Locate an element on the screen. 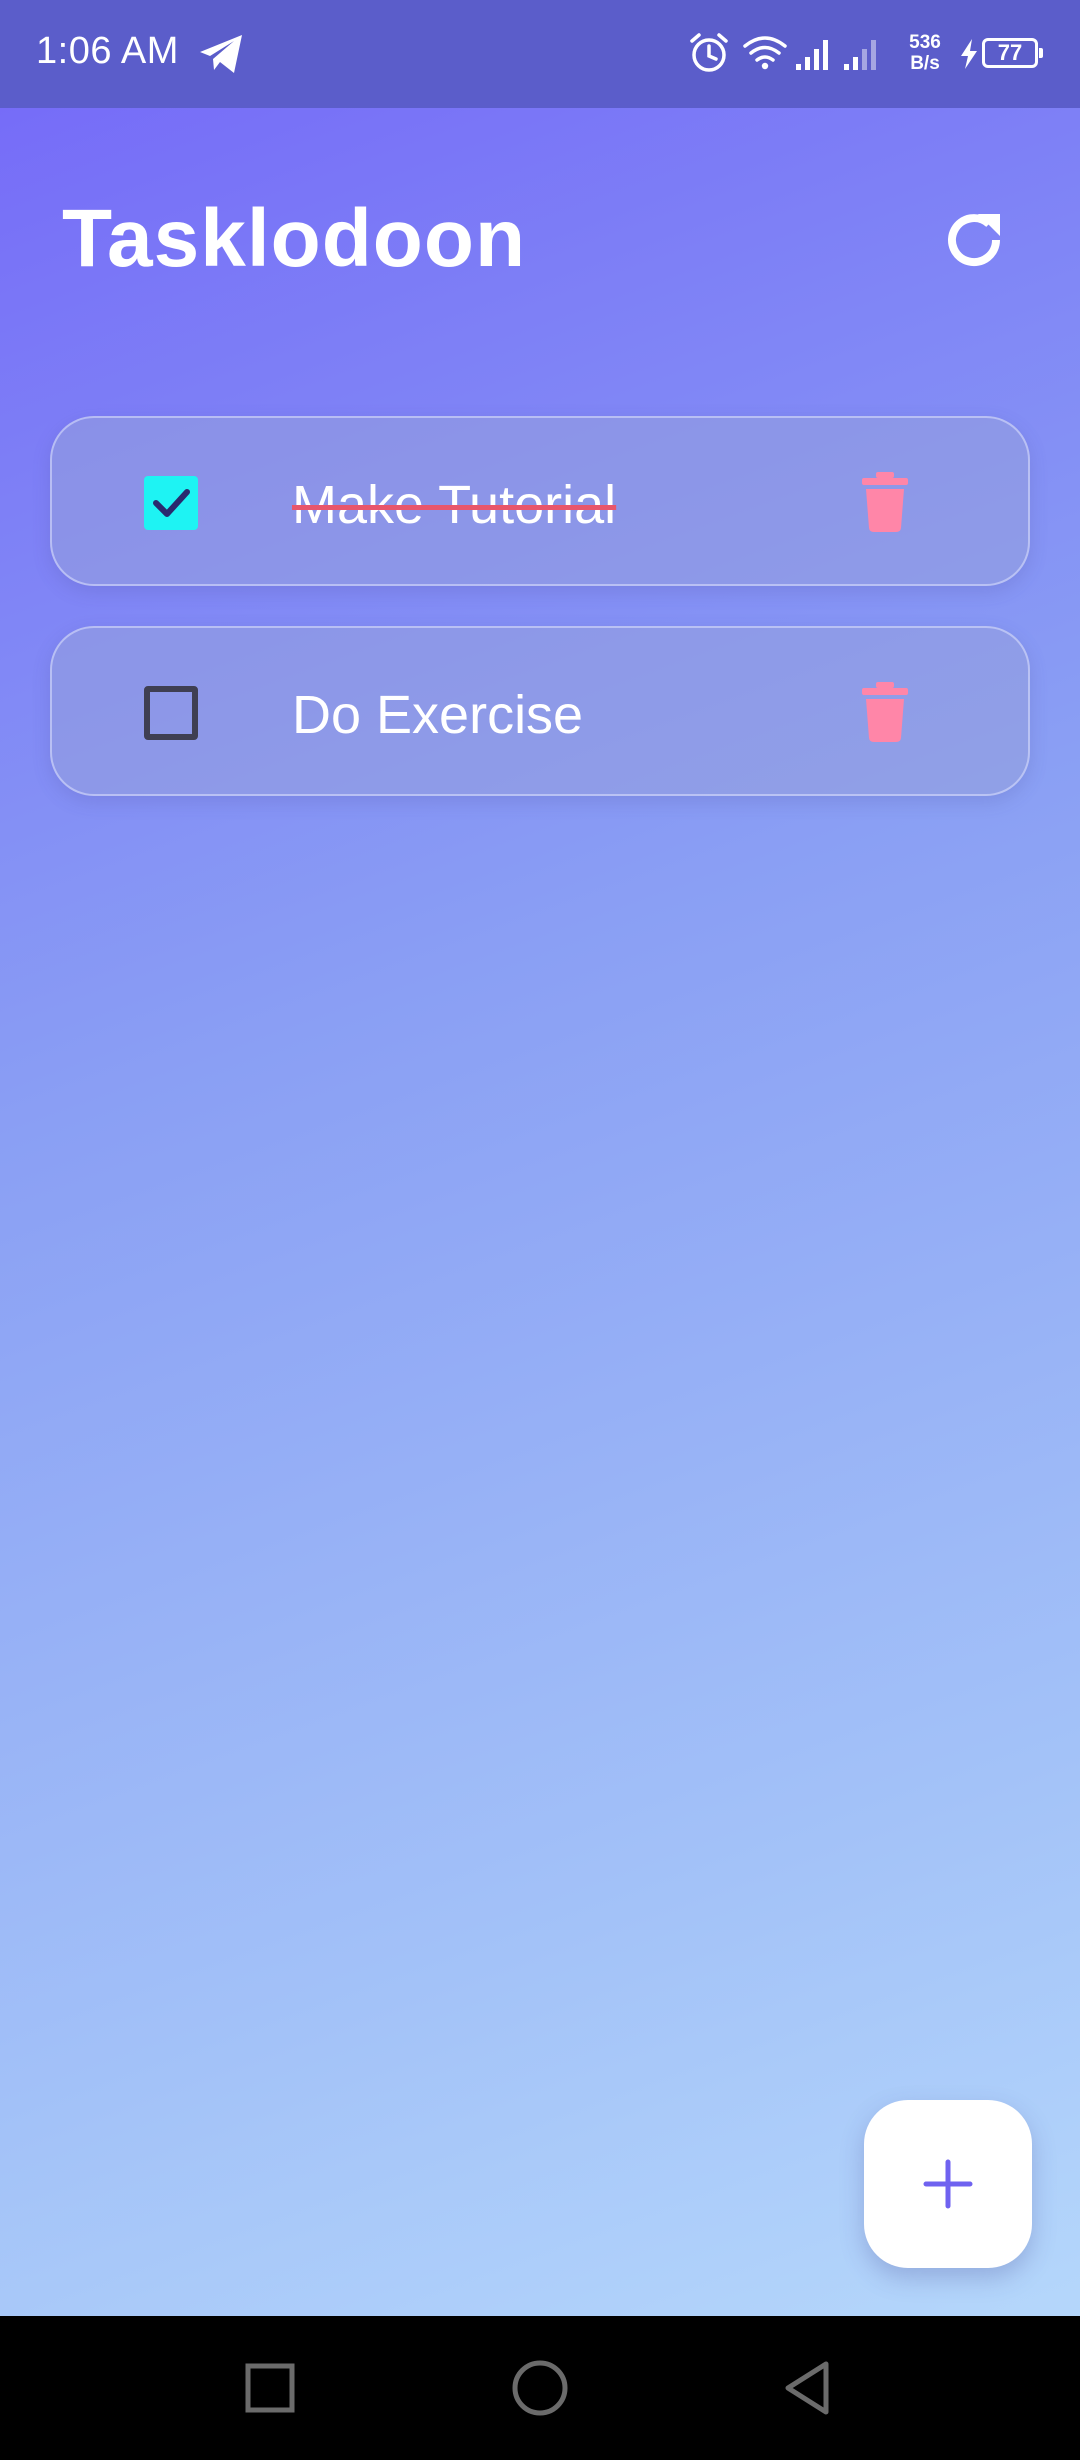 This screenshot has width=1080, height=2460. recent-apps-icon is located at coordinates (270, 2388).